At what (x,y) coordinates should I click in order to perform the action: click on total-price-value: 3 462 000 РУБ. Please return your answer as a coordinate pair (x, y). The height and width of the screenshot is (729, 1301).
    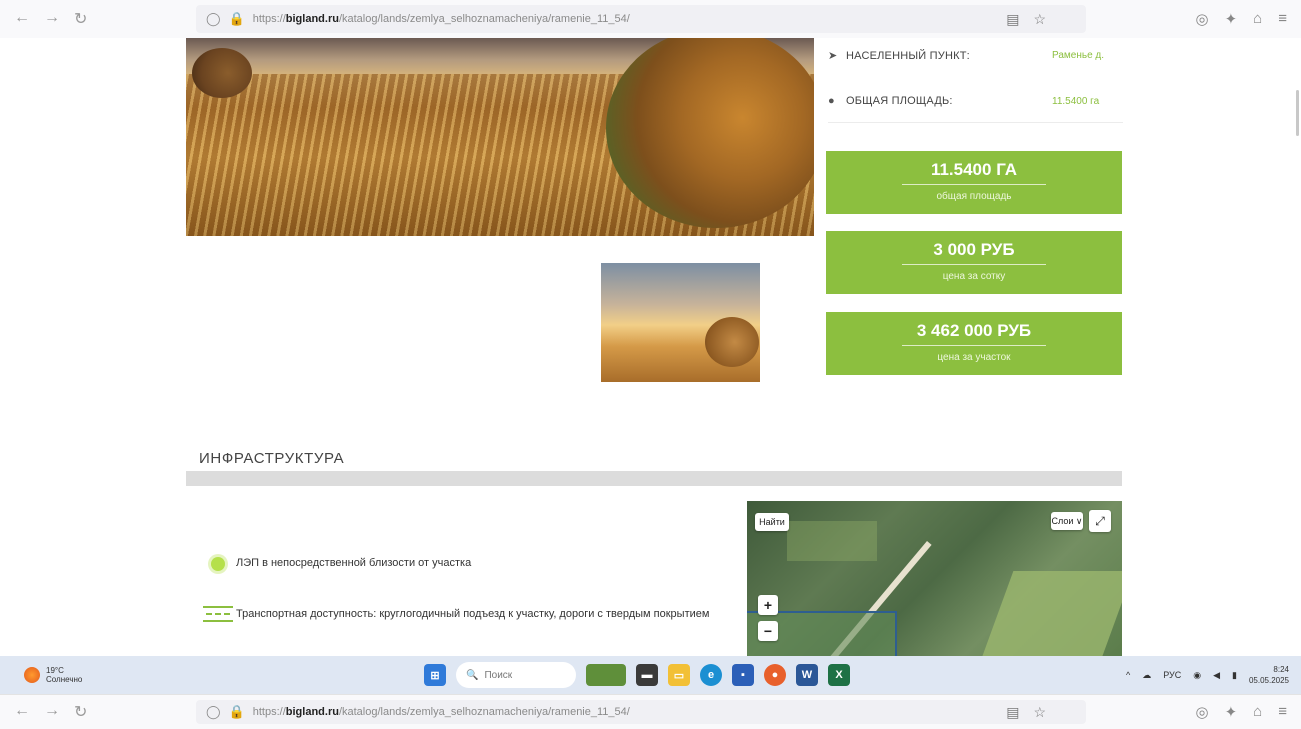
    Looking at the image, I should click on (974, 330).